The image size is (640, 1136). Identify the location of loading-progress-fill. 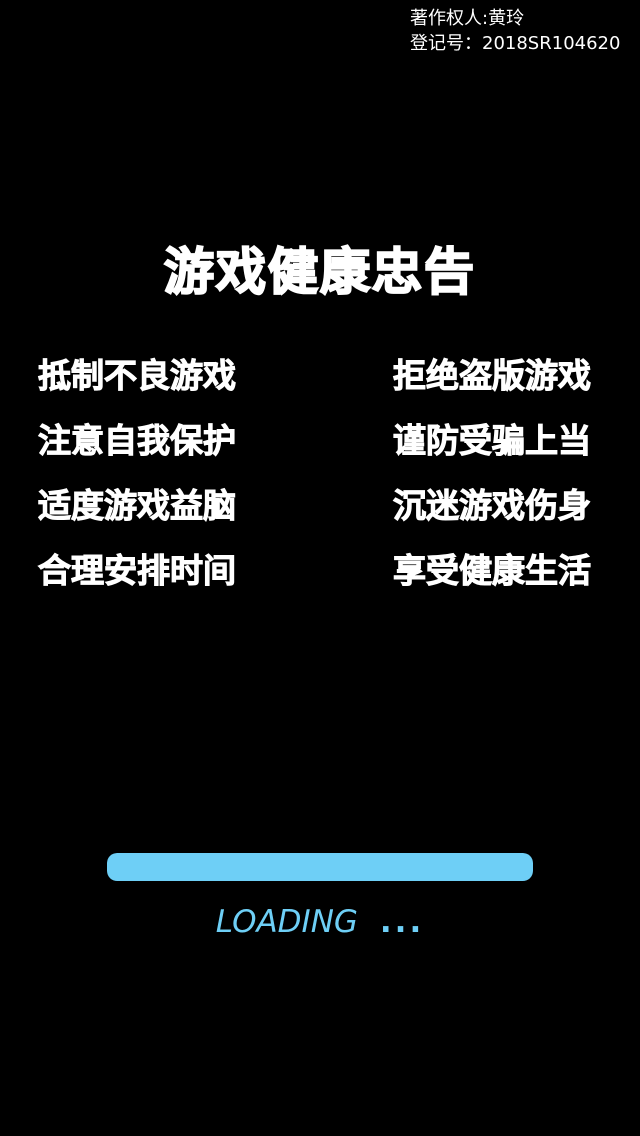
(320, 867).